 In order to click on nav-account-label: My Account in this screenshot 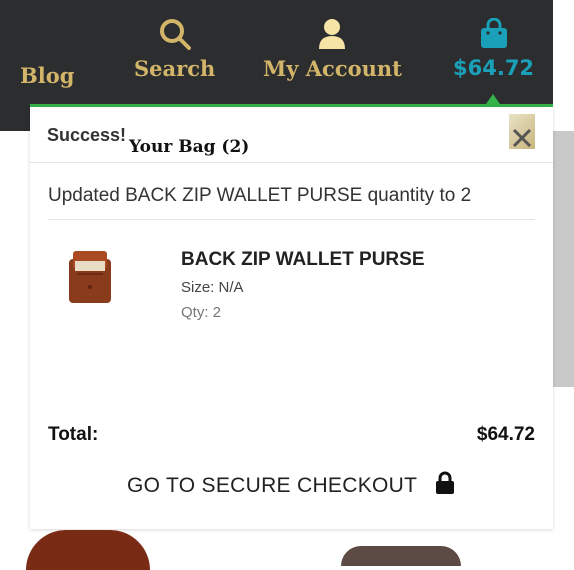, I will do `click(332, 68)`.